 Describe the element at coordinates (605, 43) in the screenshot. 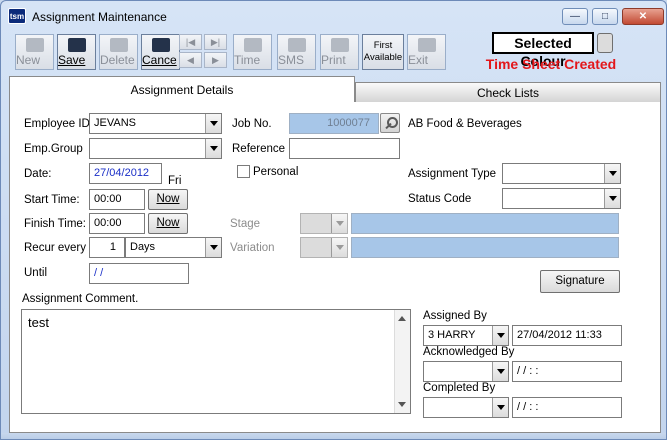

I see `colour-swatch` at that location.